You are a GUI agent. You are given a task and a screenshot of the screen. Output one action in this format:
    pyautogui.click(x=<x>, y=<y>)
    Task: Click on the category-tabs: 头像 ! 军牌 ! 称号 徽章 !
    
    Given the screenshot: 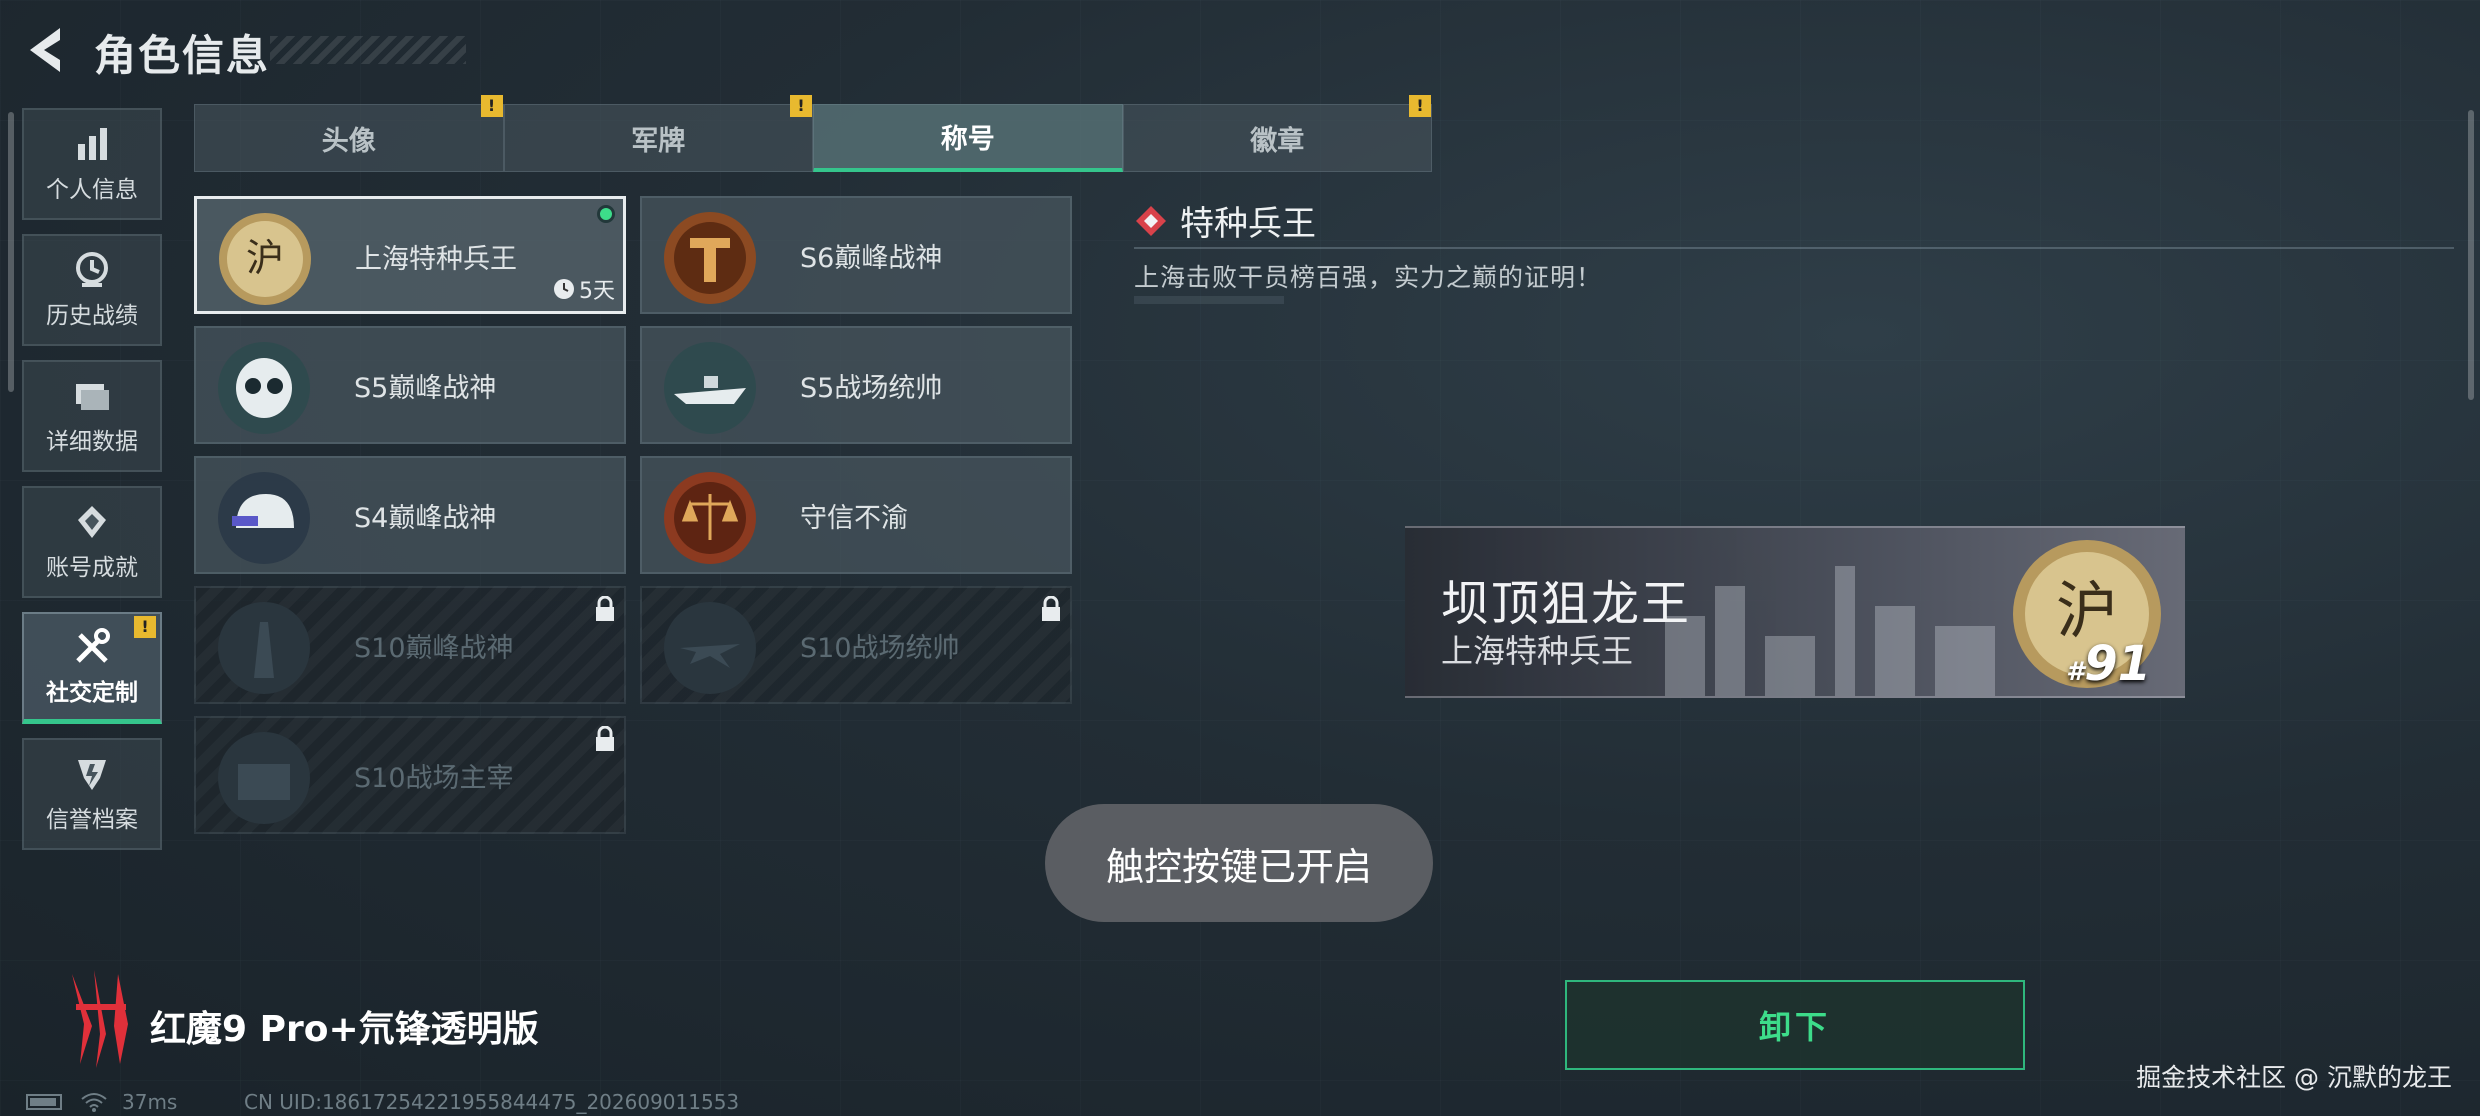 What is the action you would take?
    pyautogui.click(x=813, y=134)
    